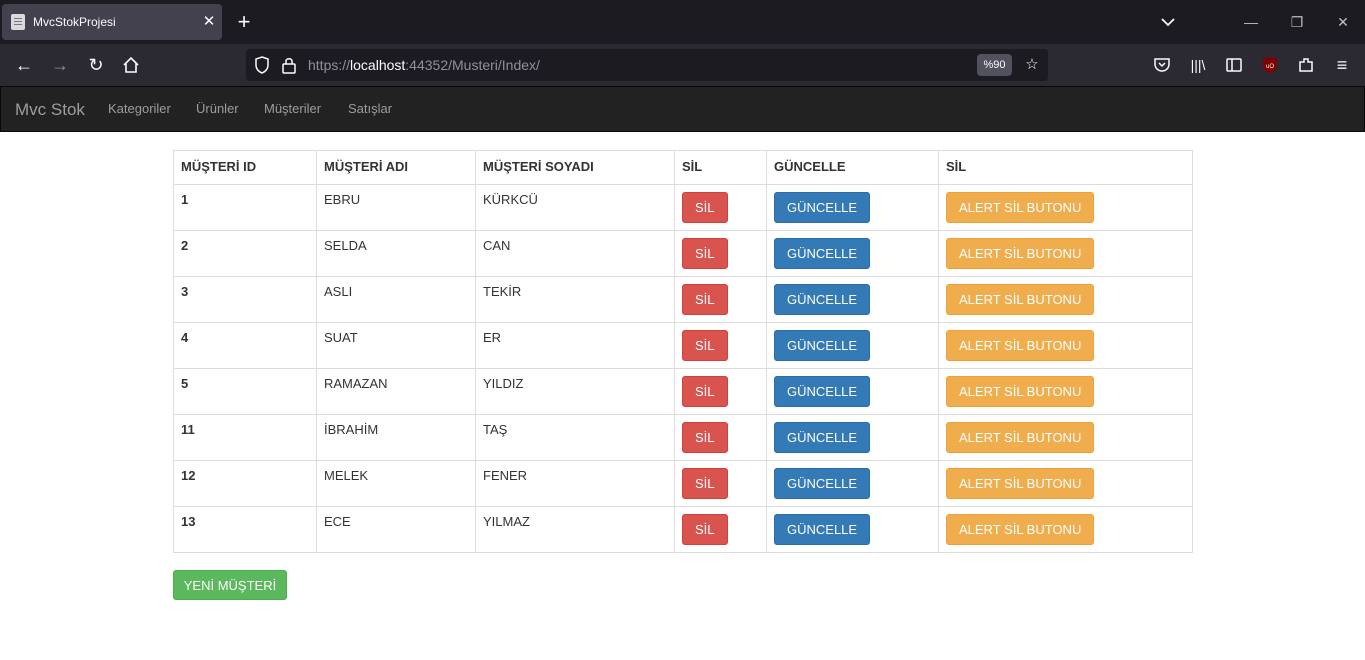  Describe the element at coordinates (245, 345) in the screenshot. I see `customer-id-cell: 4` at that location.